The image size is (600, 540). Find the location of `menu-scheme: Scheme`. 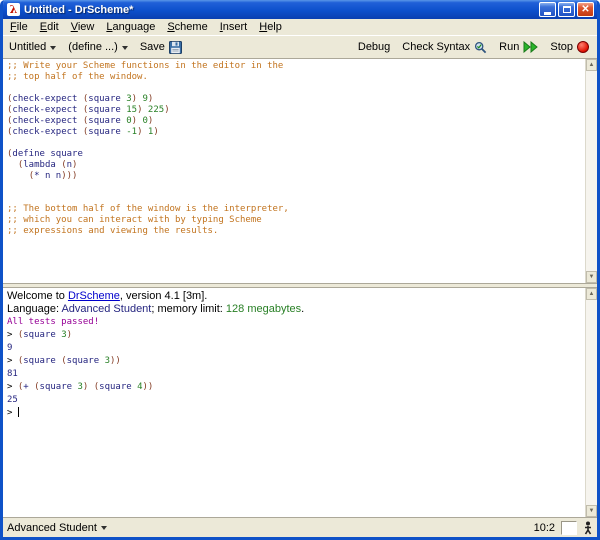

menu-scheme: Scheme is located at coordinates (187, 27).